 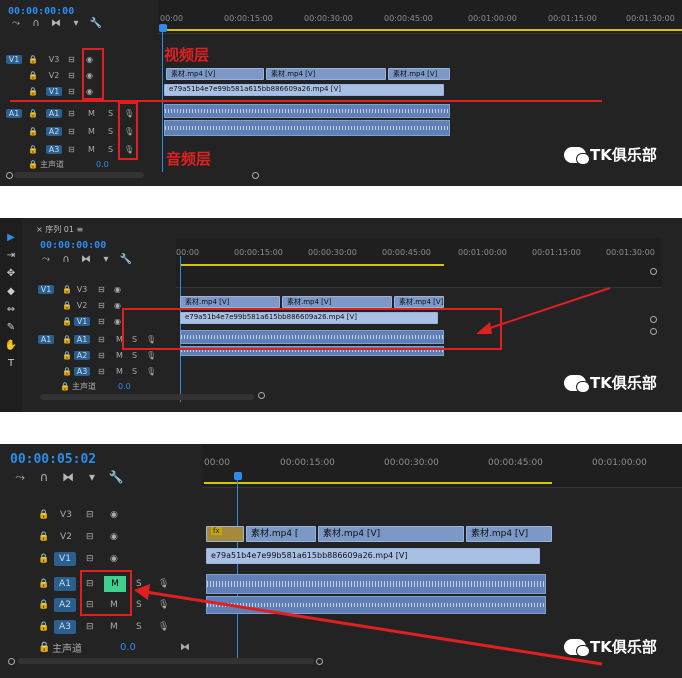 I want to click on playhead-timecode: 00:00:05:02, so click(x=53, y=459).